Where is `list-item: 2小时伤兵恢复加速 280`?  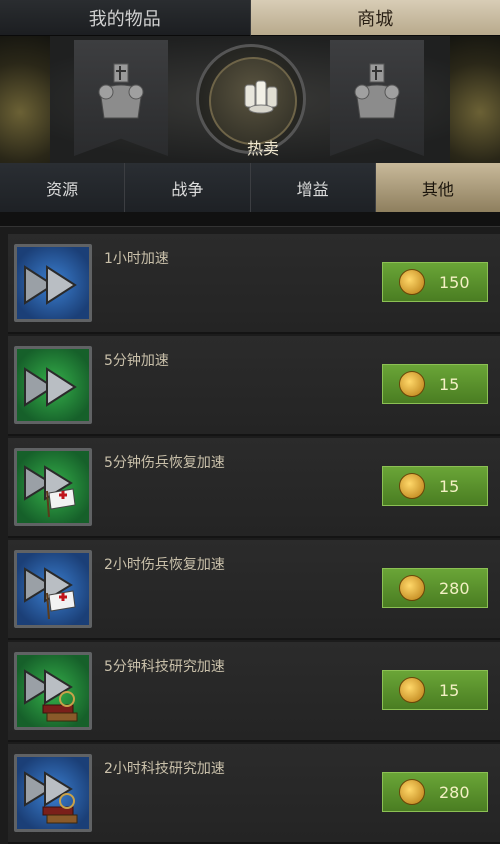
list-item: 2小时伤兵恢复加速 280 is located at coordinates (254, 590).